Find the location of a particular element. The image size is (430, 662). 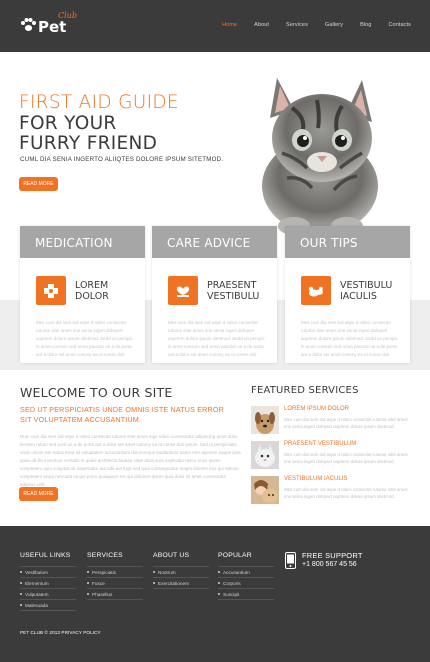

card-label-line2: VESTIBULU is located at coordinates (233, 296).